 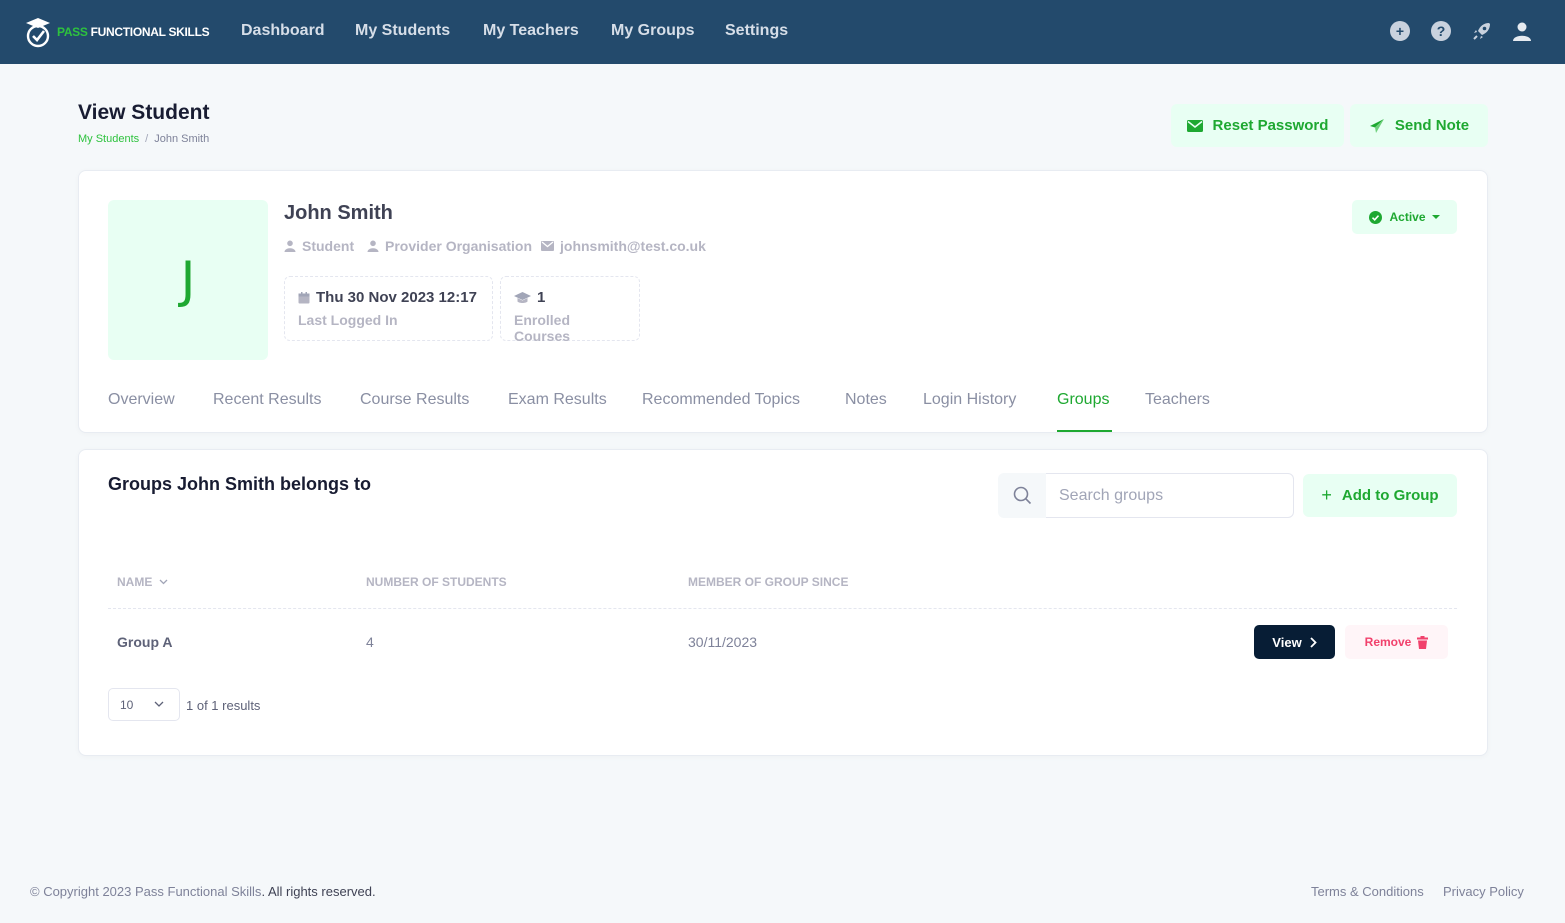 I want to click on group-name: Group A, so click(x=144, y=642).